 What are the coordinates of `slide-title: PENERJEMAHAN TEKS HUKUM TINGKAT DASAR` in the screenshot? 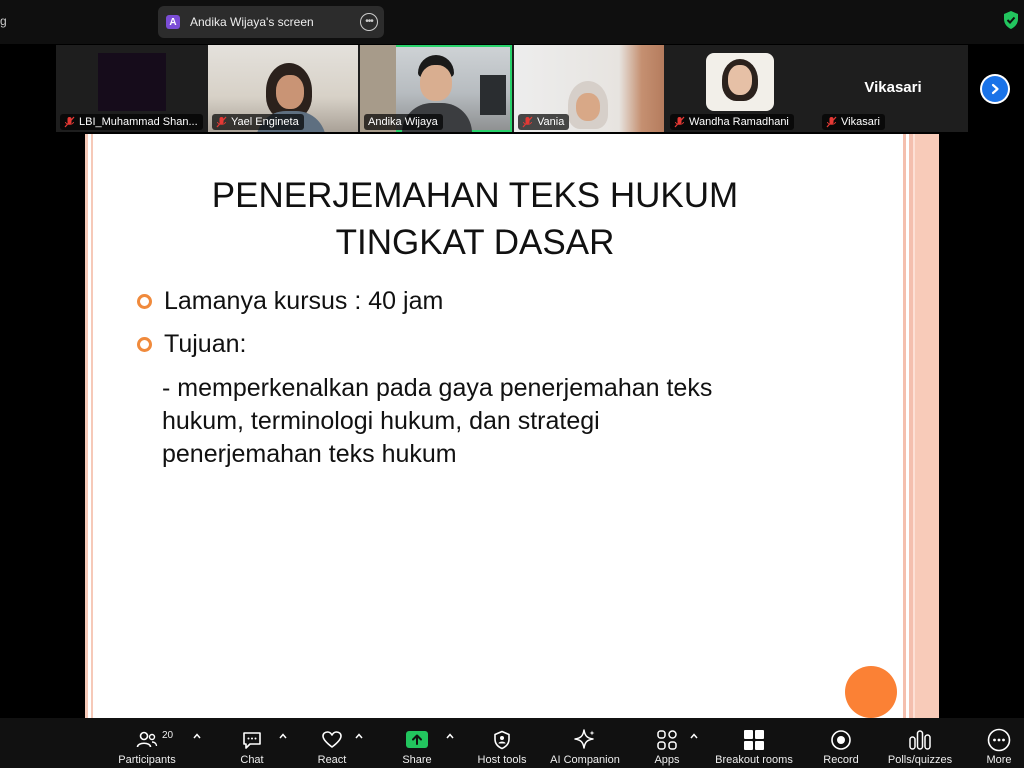 It's located at (475, 219).